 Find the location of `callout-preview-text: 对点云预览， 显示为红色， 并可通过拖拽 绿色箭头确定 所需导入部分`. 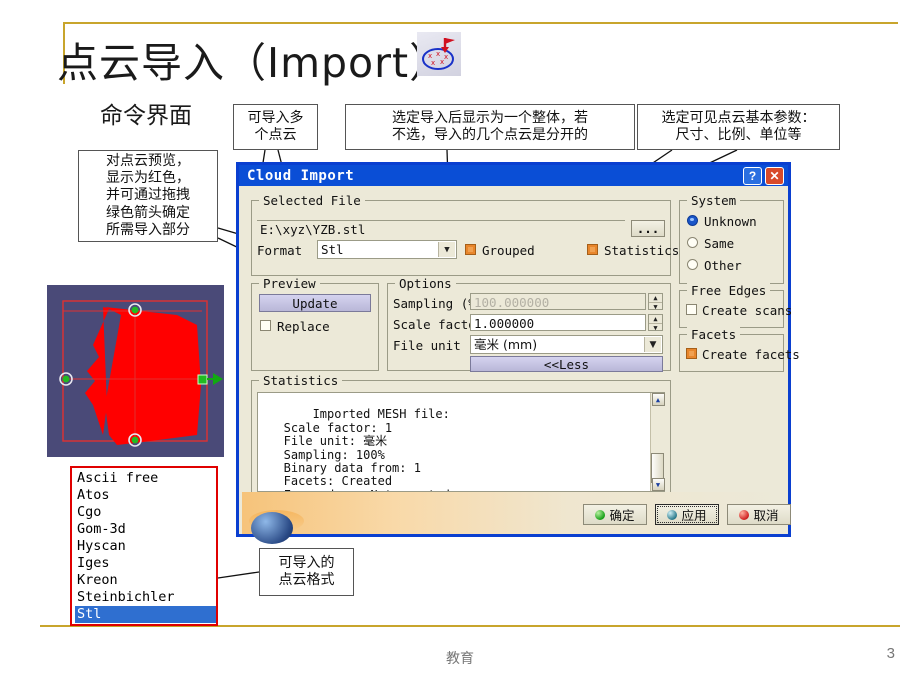

callout-preview-text: 对点云预览， 显示为红色， 并可通过拖拽 绿色箭头确定 所需导入部分 is located at coordinates (148, 195).